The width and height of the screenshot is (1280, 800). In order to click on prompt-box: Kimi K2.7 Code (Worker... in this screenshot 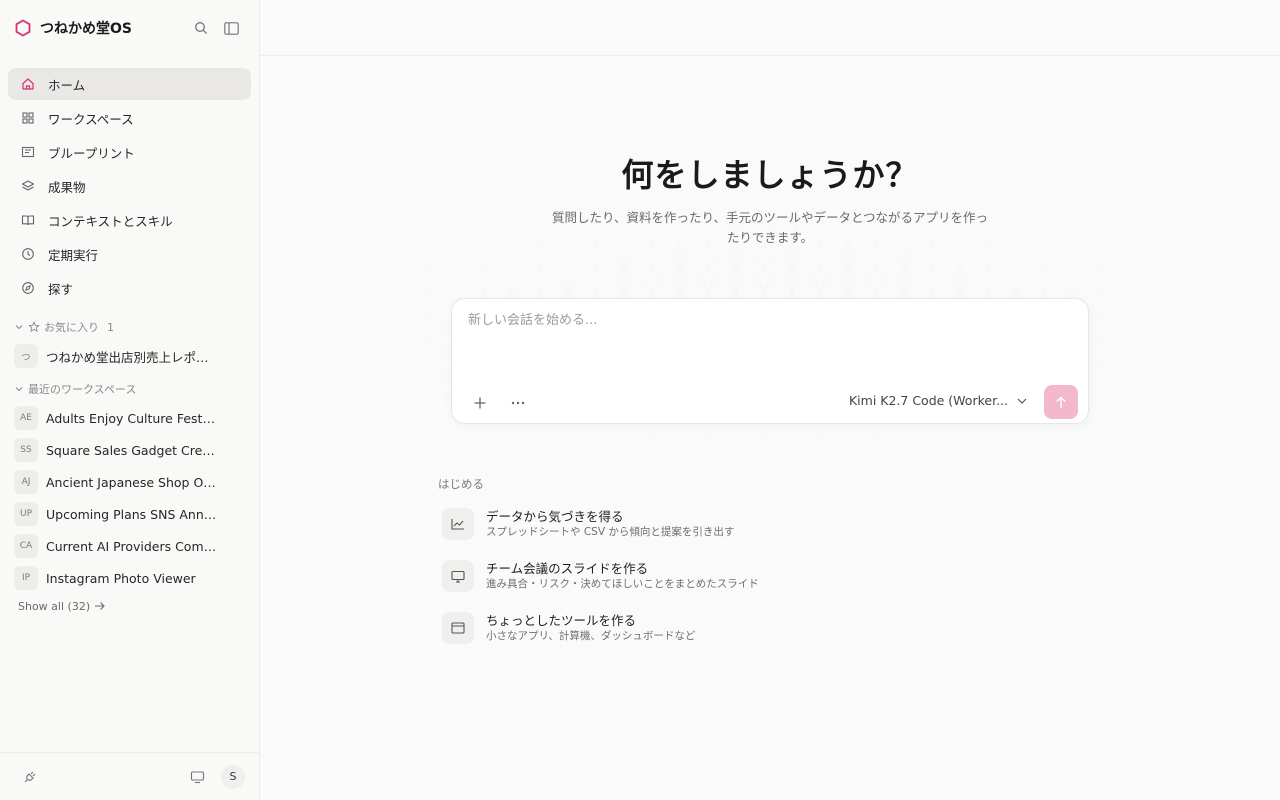, I will do `click(770, 361)`.